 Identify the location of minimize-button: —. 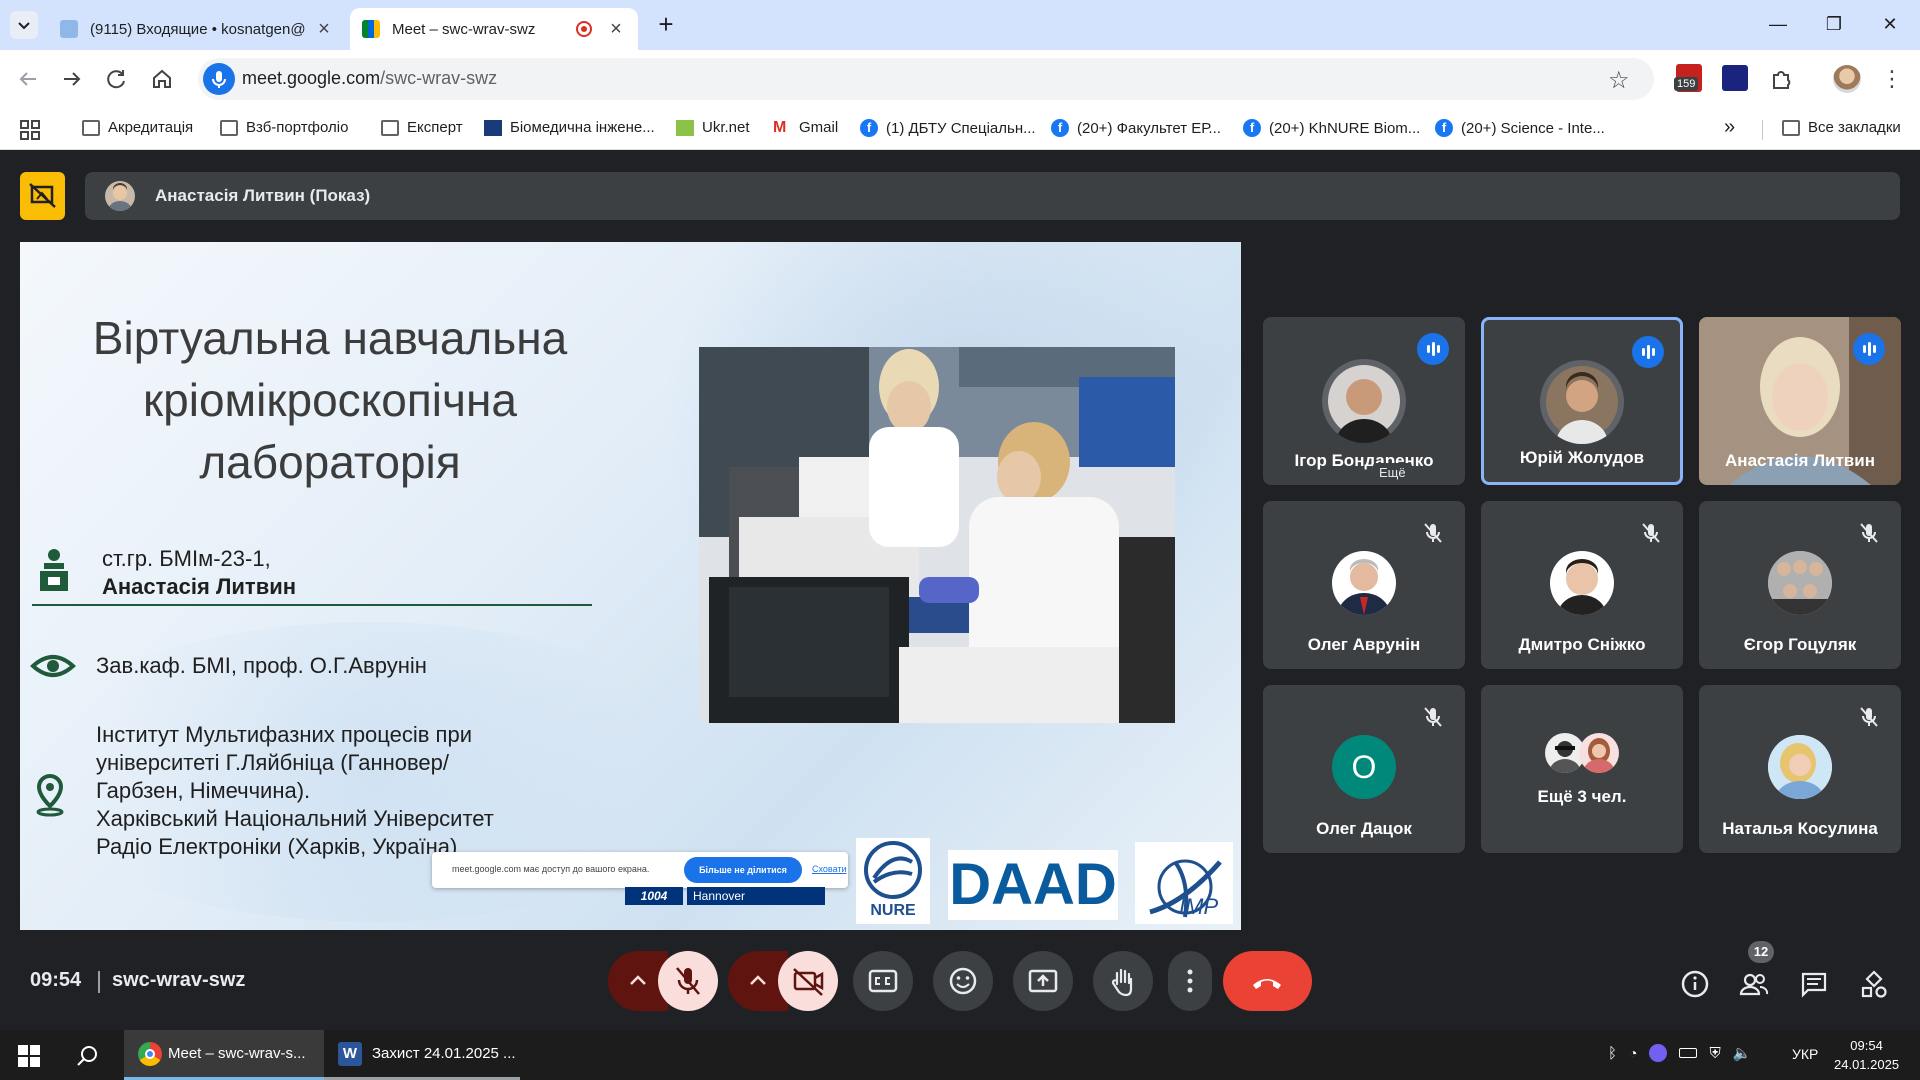
(1778, 24).